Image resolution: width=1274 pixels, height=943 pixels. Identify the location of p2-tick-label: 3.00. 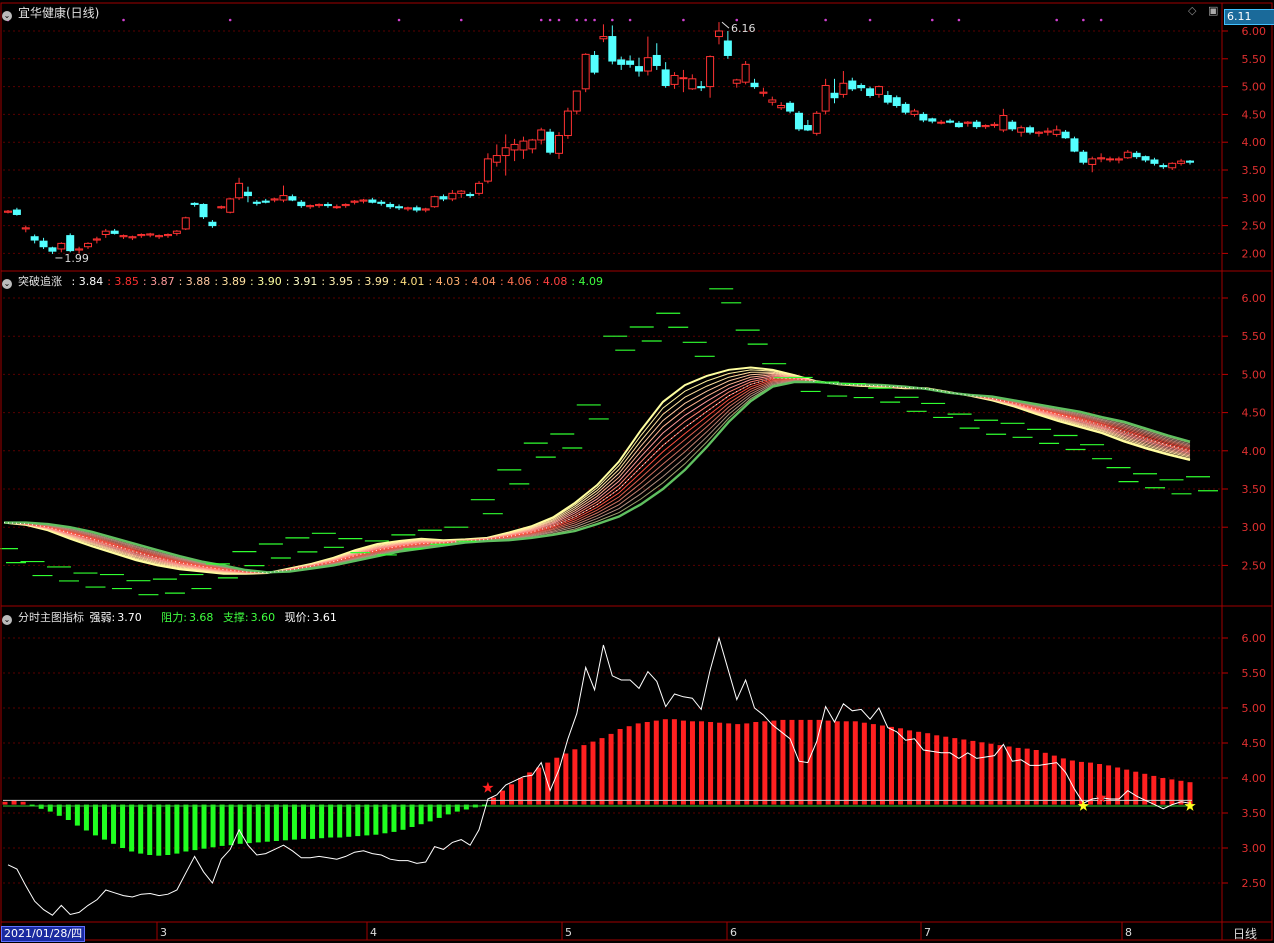
(1254, 527).